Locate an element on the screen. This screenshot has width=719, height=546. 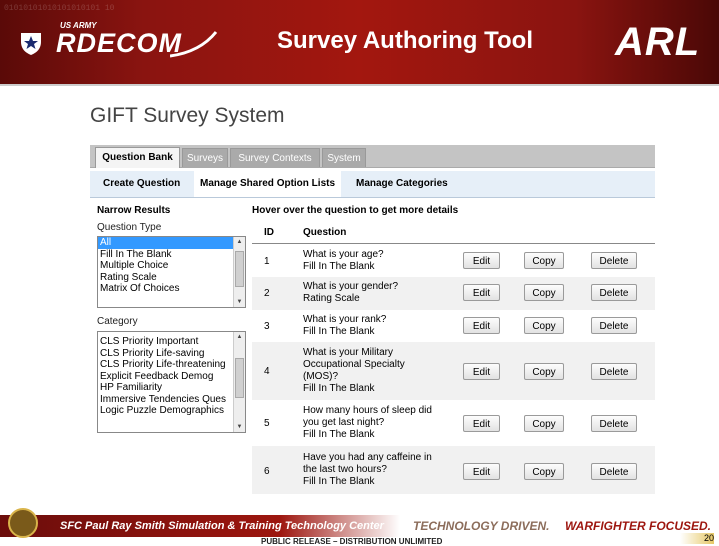
release-notice: PUBLIC RELEASE – DISTRIBUTION UNLIMITED is located at coordinates (352, 541).